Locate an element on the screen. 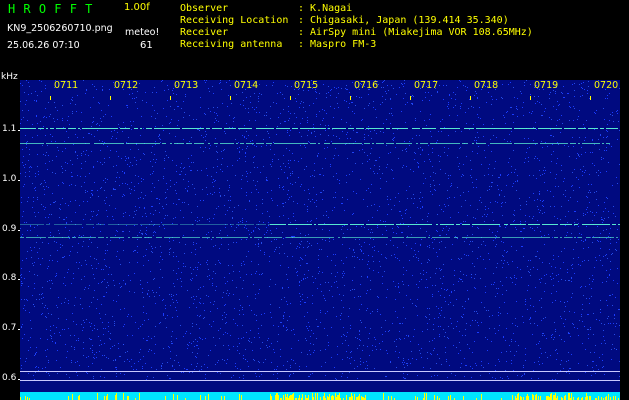 This screenshot has width=629, height=400. time-tick-label: 0712 is located at coordinates (126, 85).